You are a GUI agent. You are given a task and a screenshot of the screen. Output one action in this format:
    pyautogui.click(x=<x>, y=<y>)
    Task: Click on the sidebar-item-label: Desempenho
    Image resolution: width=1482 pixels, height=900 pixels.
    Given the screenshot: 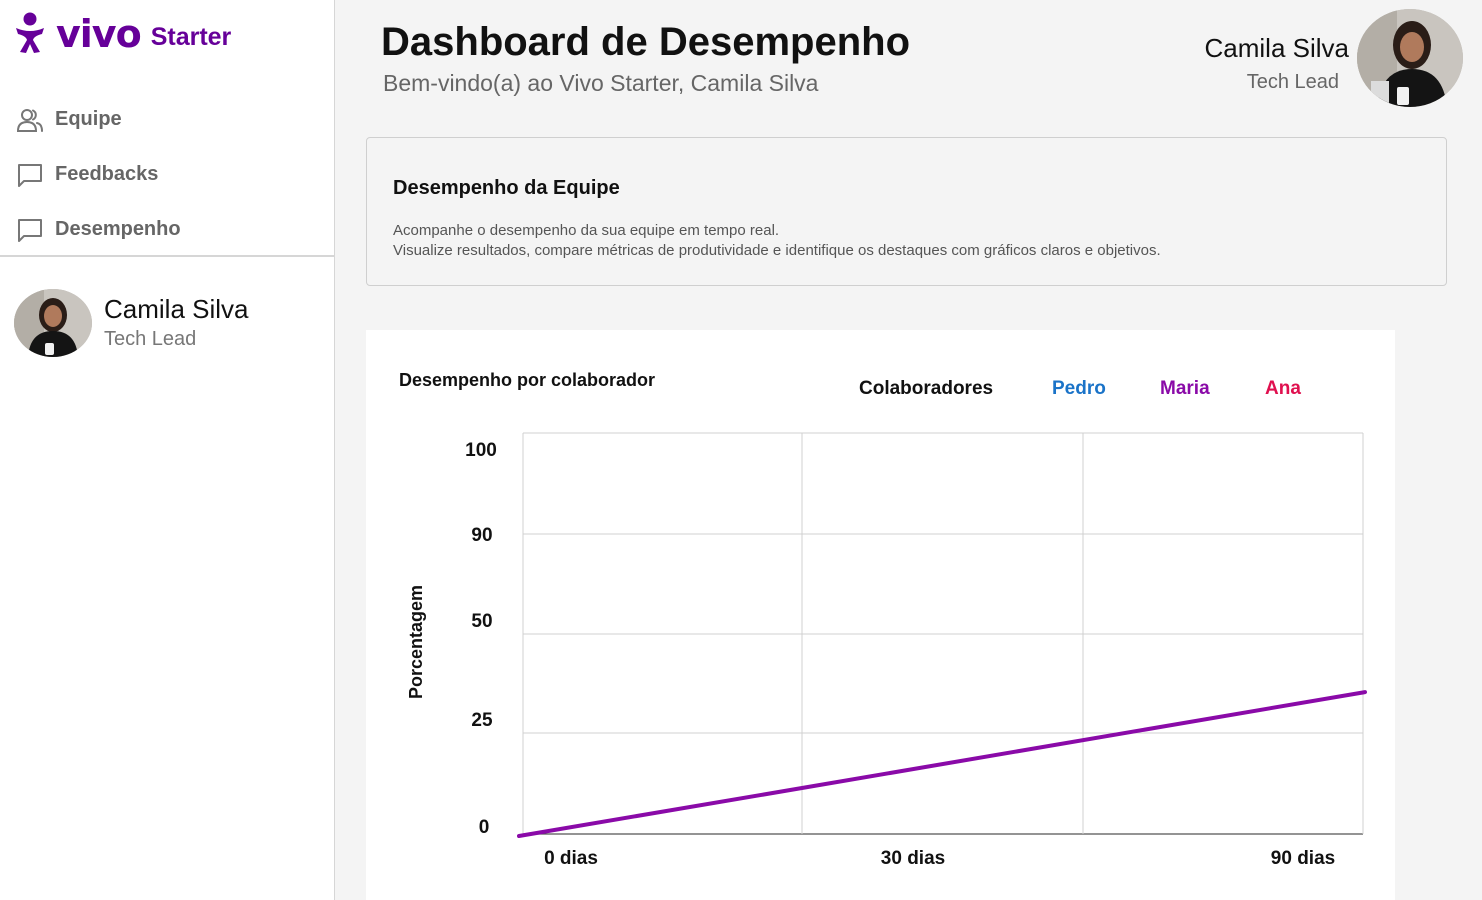 What is the action you would take?
    pyautogui.click(x=118, y=229)
    